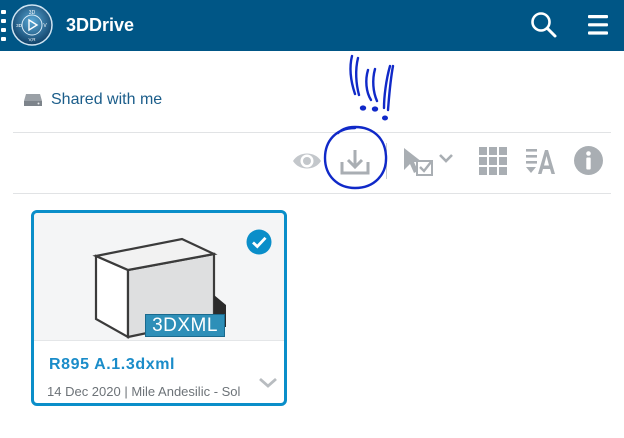 The height and width of the screenshot is (438, 624). What do you see at coordinates (386, 161) in the screenshot?
I see `toolbar-separator` at bounding box center [386, 161].